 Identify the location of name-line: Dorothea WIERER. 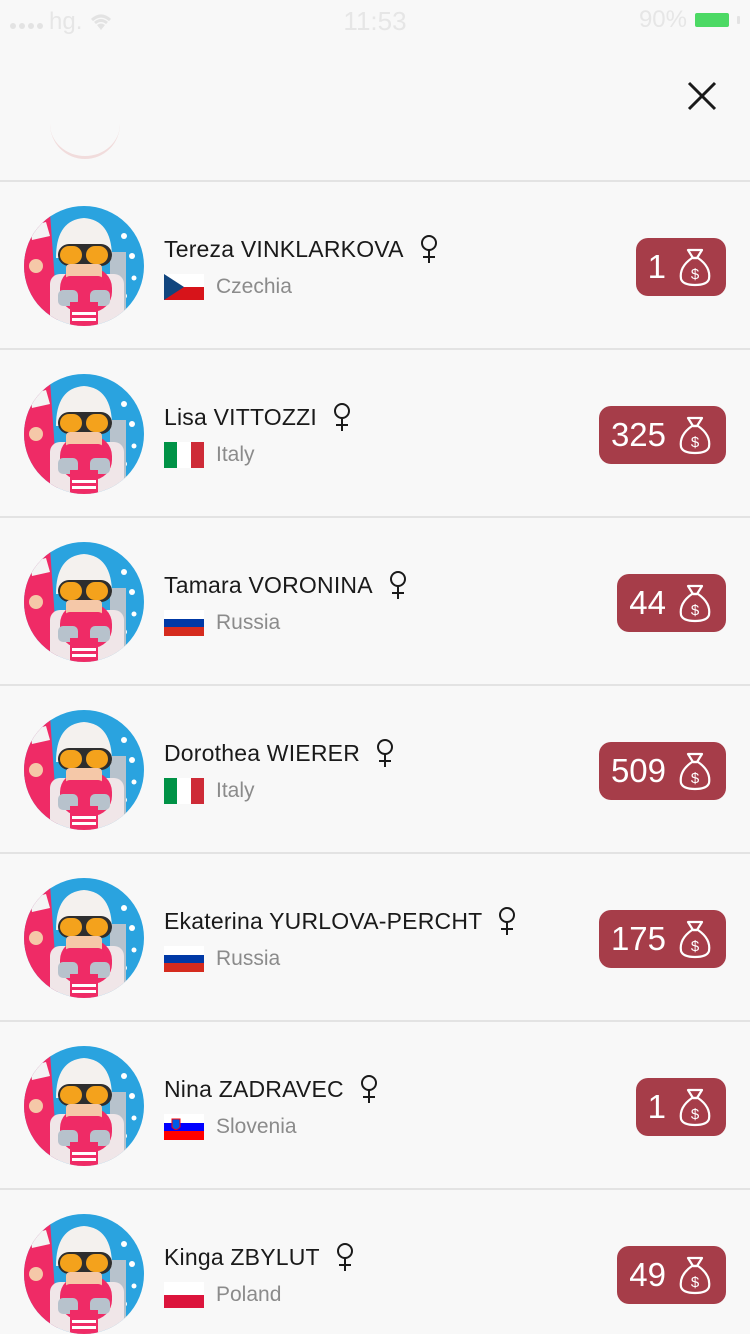
(280, 753).